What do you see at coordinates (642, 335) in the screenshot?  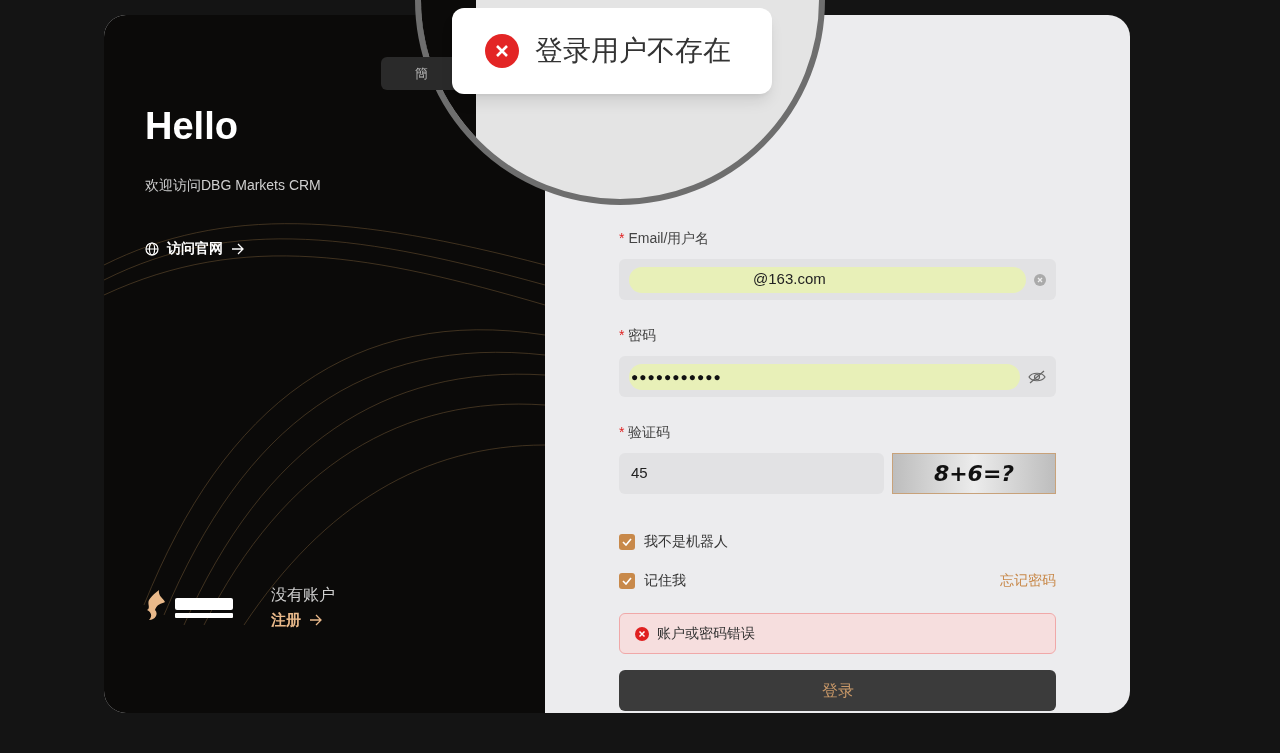 I see `field-label: 密码` at bounding box center [642, 335].